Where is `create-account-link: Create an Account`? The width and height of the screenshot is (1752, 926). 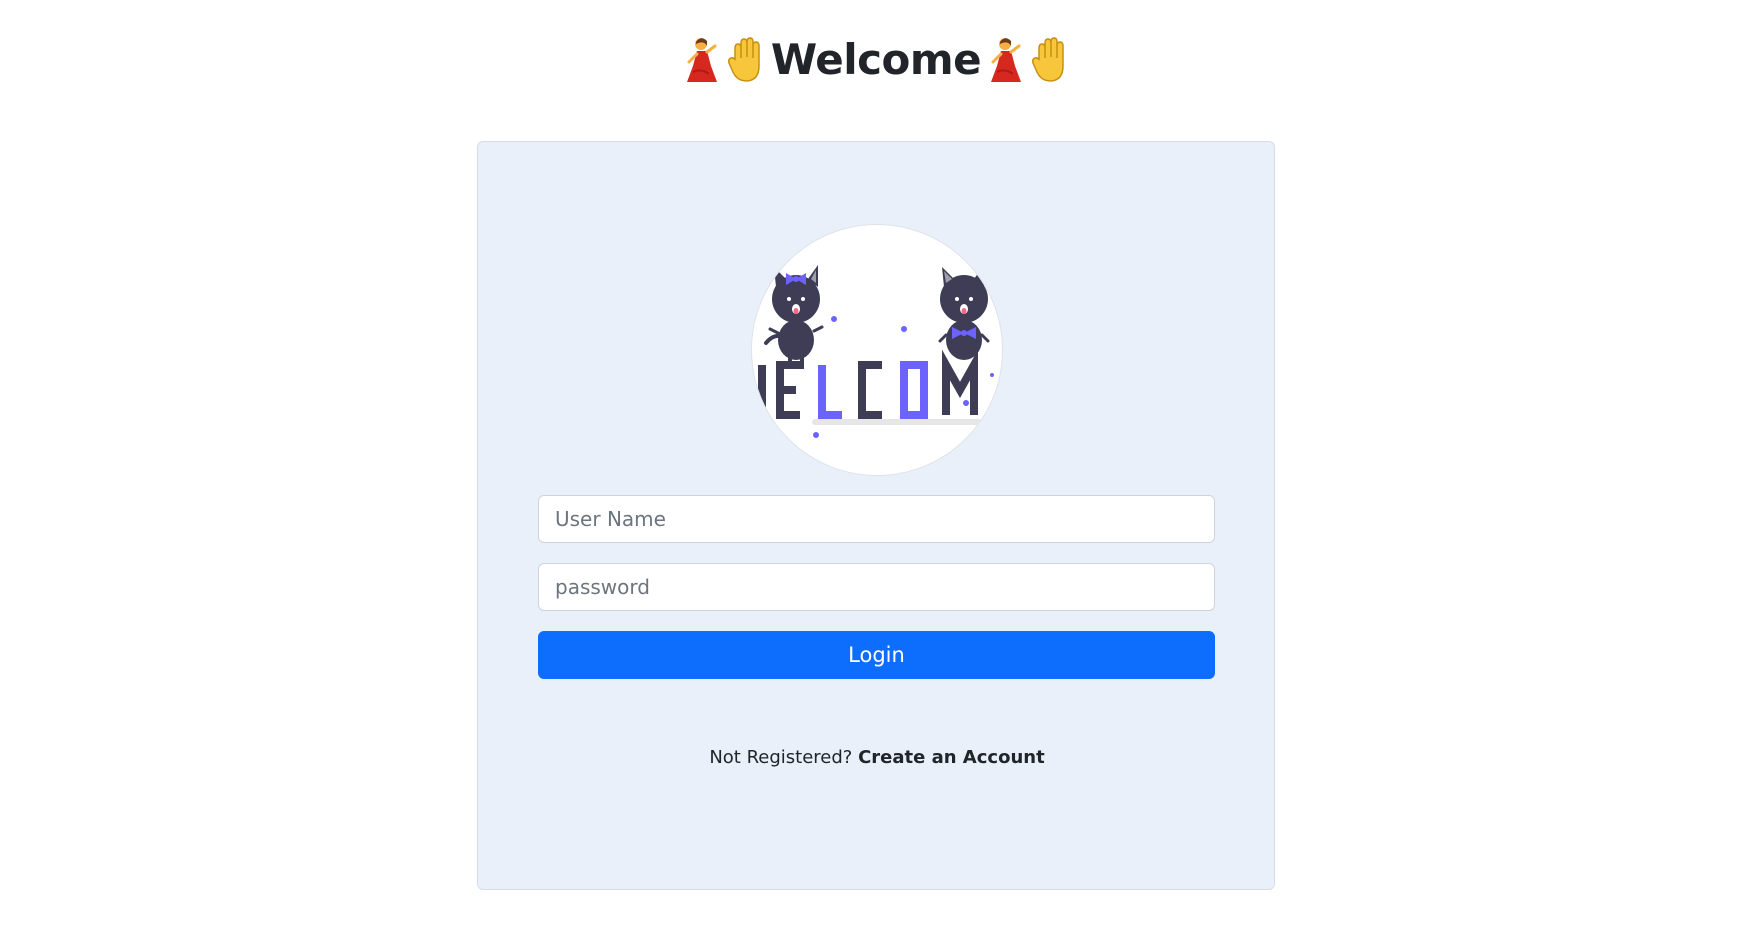 create-account-link: Create an Account is located at coordinates (951, 757).